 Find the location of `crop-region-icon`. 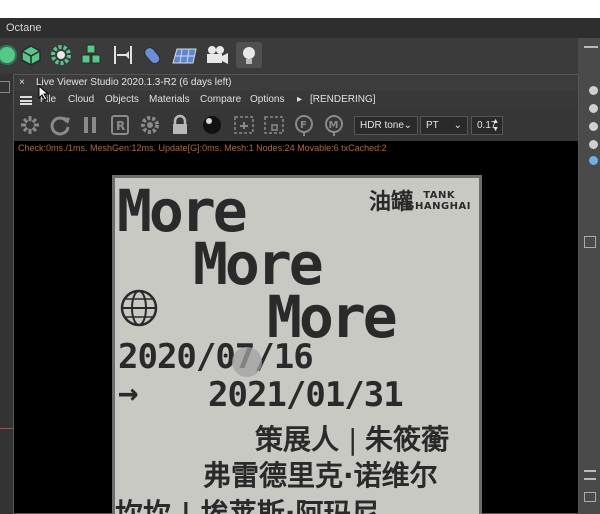

crop-region-icon is located at coordinates (274, 125).